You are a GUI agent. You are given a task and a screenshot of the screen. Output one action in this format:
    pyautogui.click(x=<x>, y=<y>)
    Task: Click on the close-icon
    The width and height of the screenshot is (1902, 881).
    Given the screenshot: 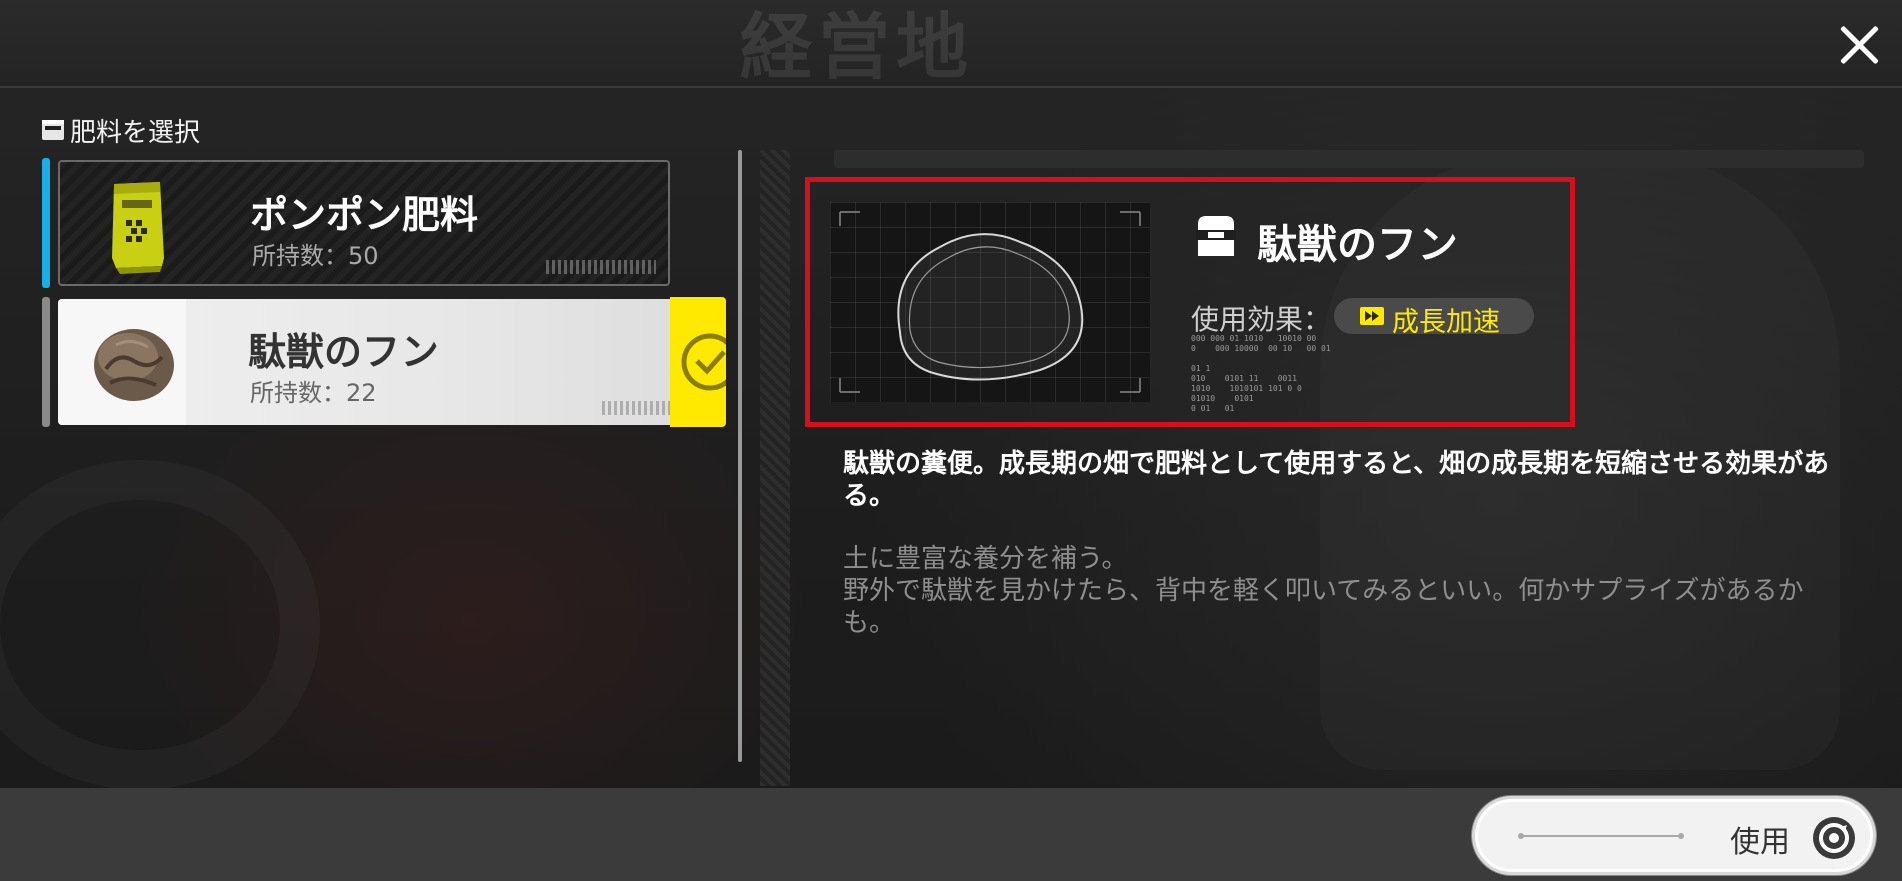 What is the action you would take?
    pyautogui.click(x=1859, y=45)
    